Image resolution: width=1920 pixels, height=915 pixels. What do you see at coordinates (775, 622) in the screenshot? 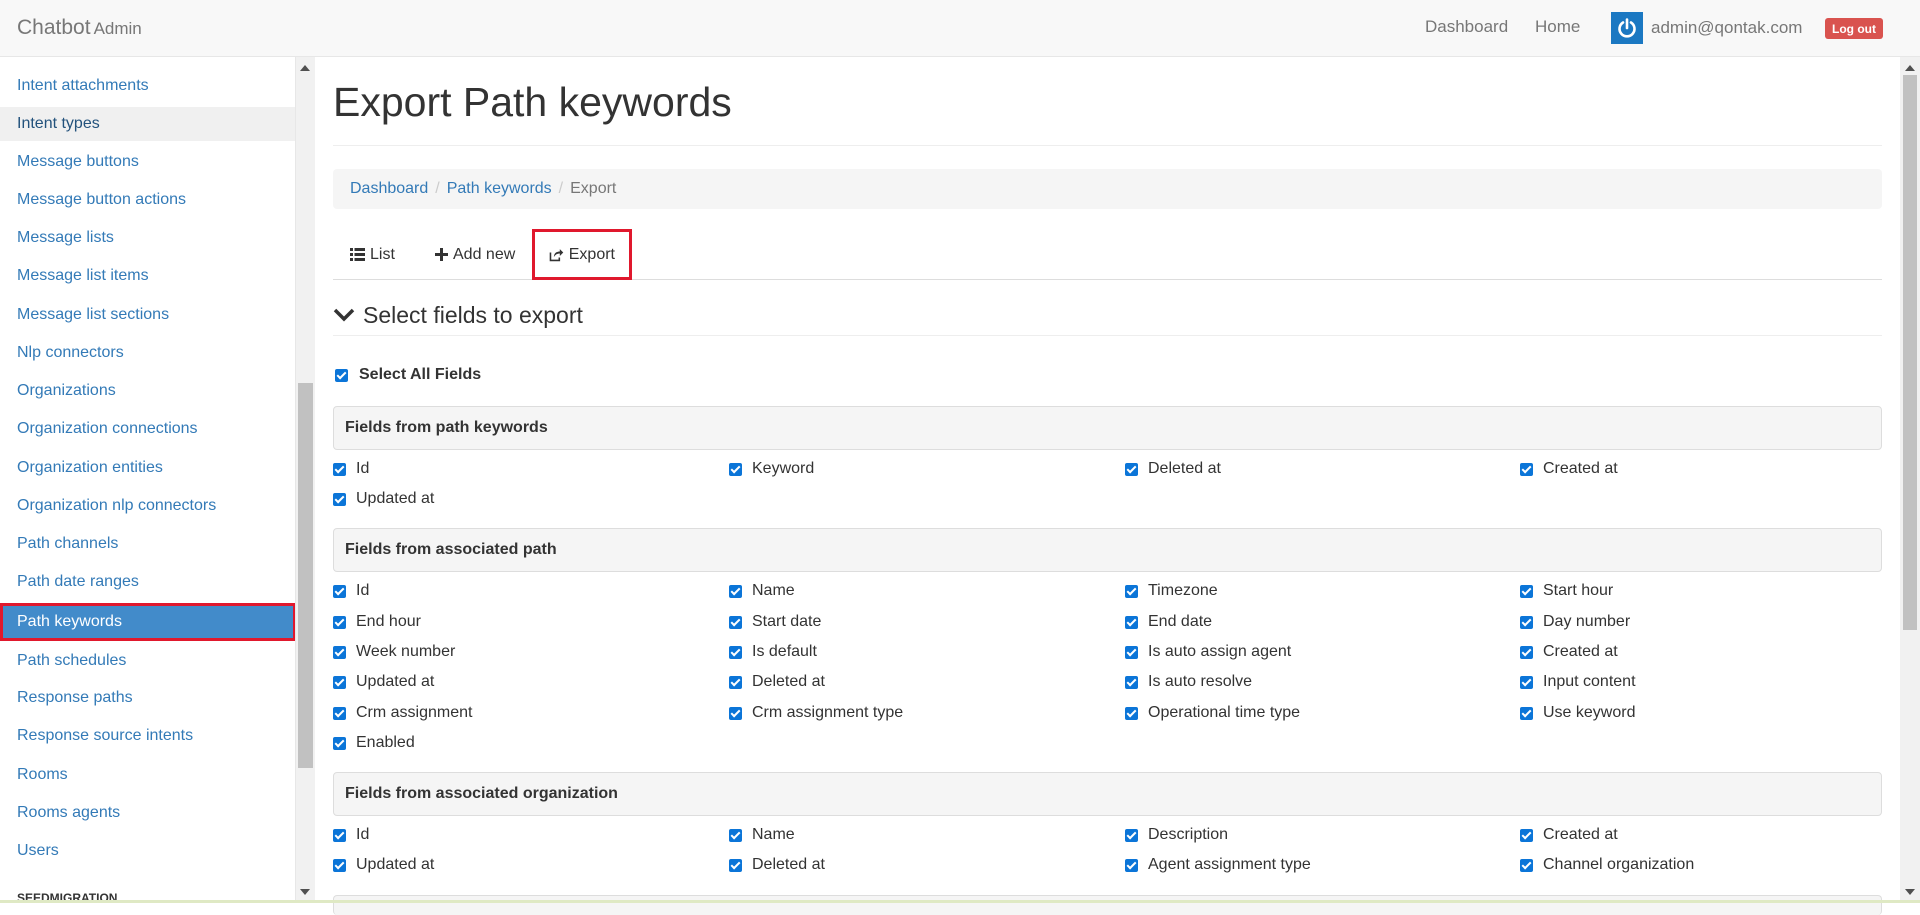
I see `field-checkbox: Start date` at bounding box center [775, 622].